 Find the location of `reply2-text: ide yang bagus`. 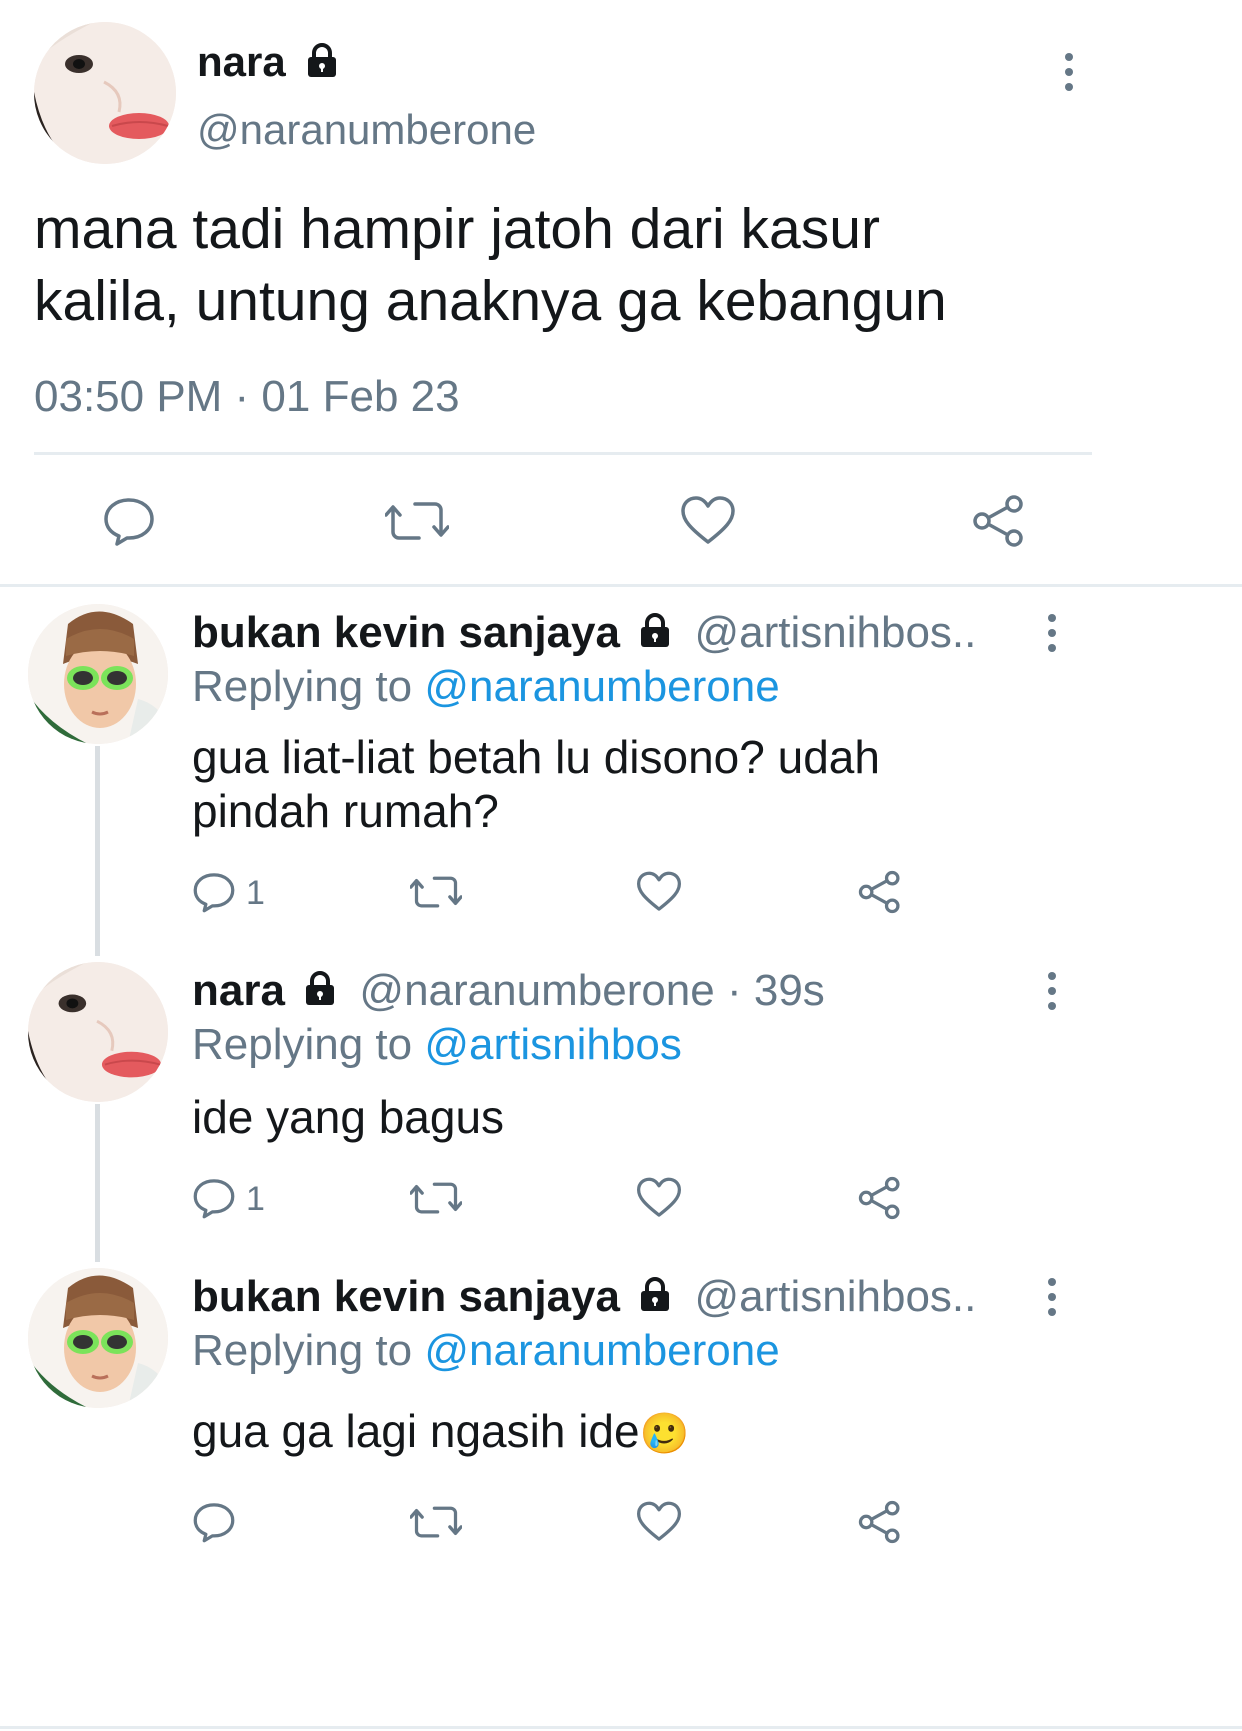

reply2-text: ide yang bagus is located at coordinates (348, 1117).